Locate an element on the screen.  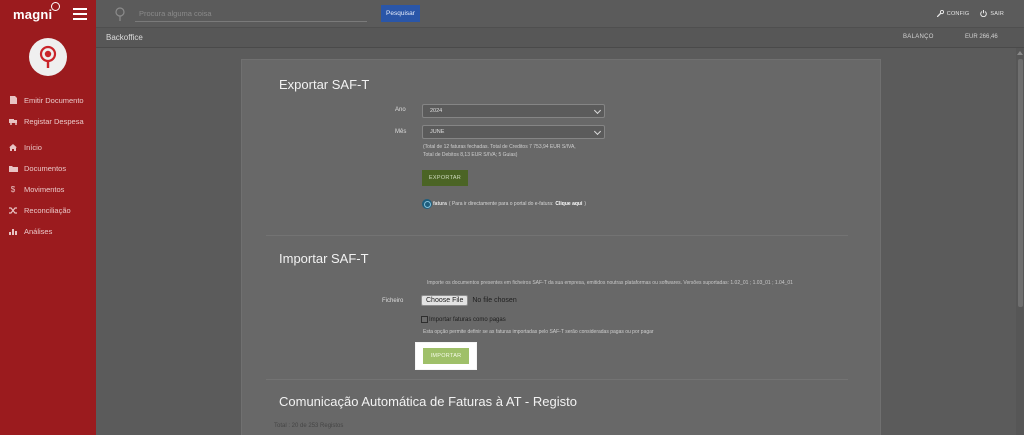
efatura-paren: ) is located at coordinates (585, 204).